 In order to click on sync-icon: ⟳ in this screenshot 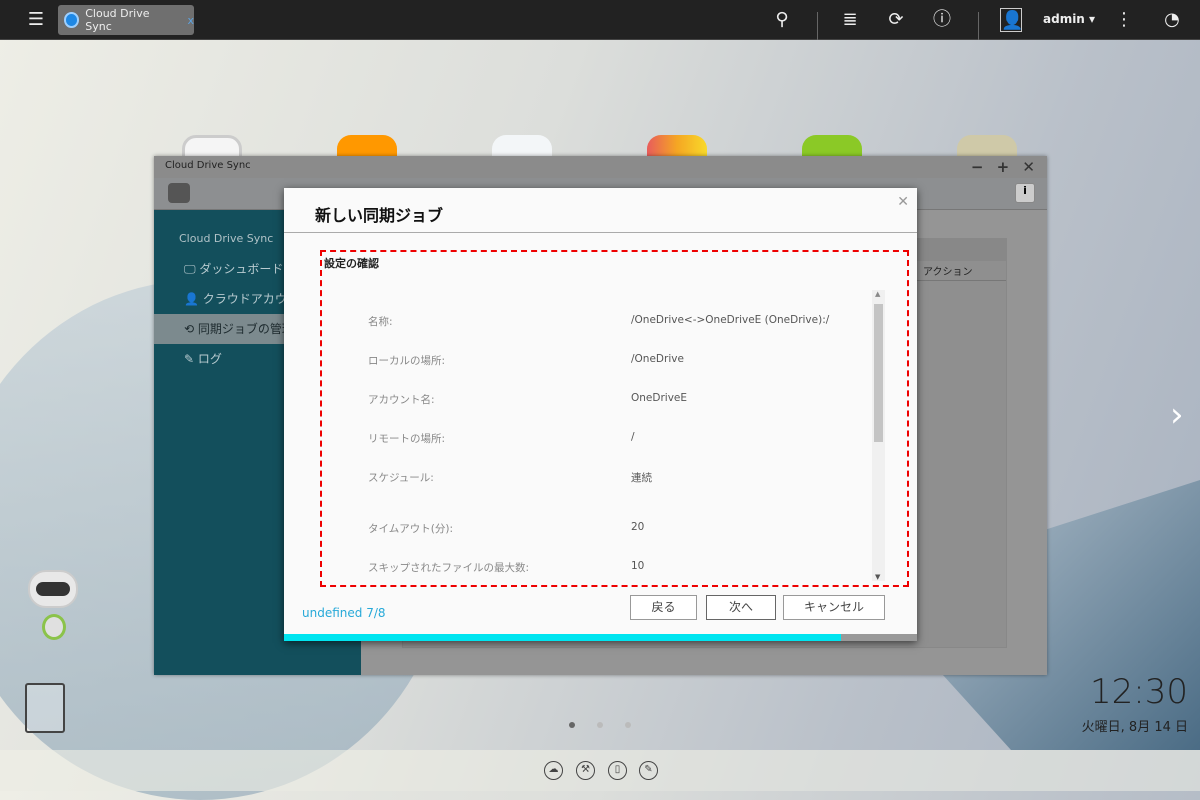, I will do `click(896, 20)`.